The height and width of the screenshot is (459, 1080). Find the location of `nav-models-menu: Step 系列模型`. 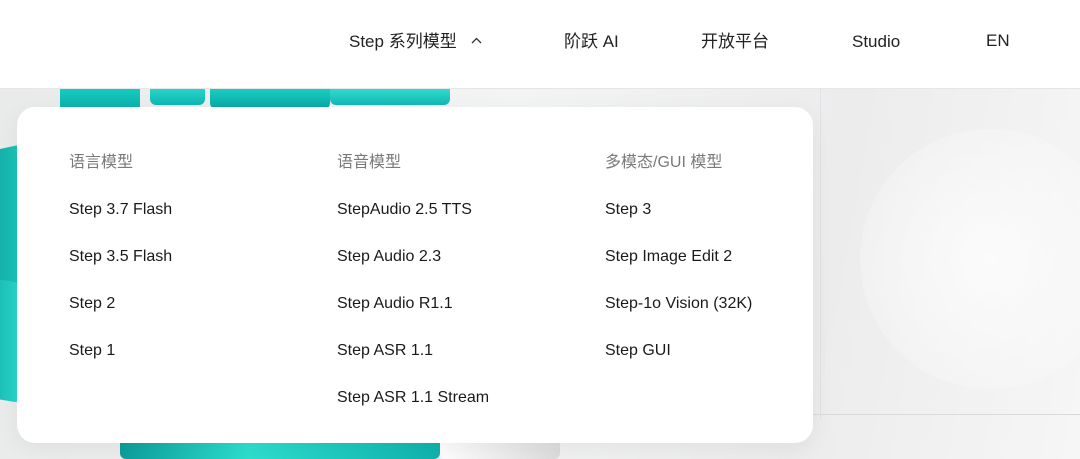

nav-models-menu: Step 系列模型 is located at coordinates (415, 42).